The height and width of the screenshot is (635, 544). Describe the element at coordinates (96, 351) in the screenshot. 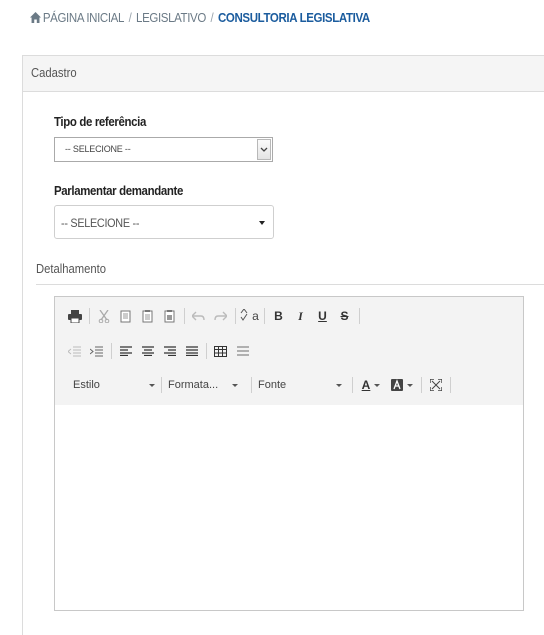

I see `indent-icon` at that location.